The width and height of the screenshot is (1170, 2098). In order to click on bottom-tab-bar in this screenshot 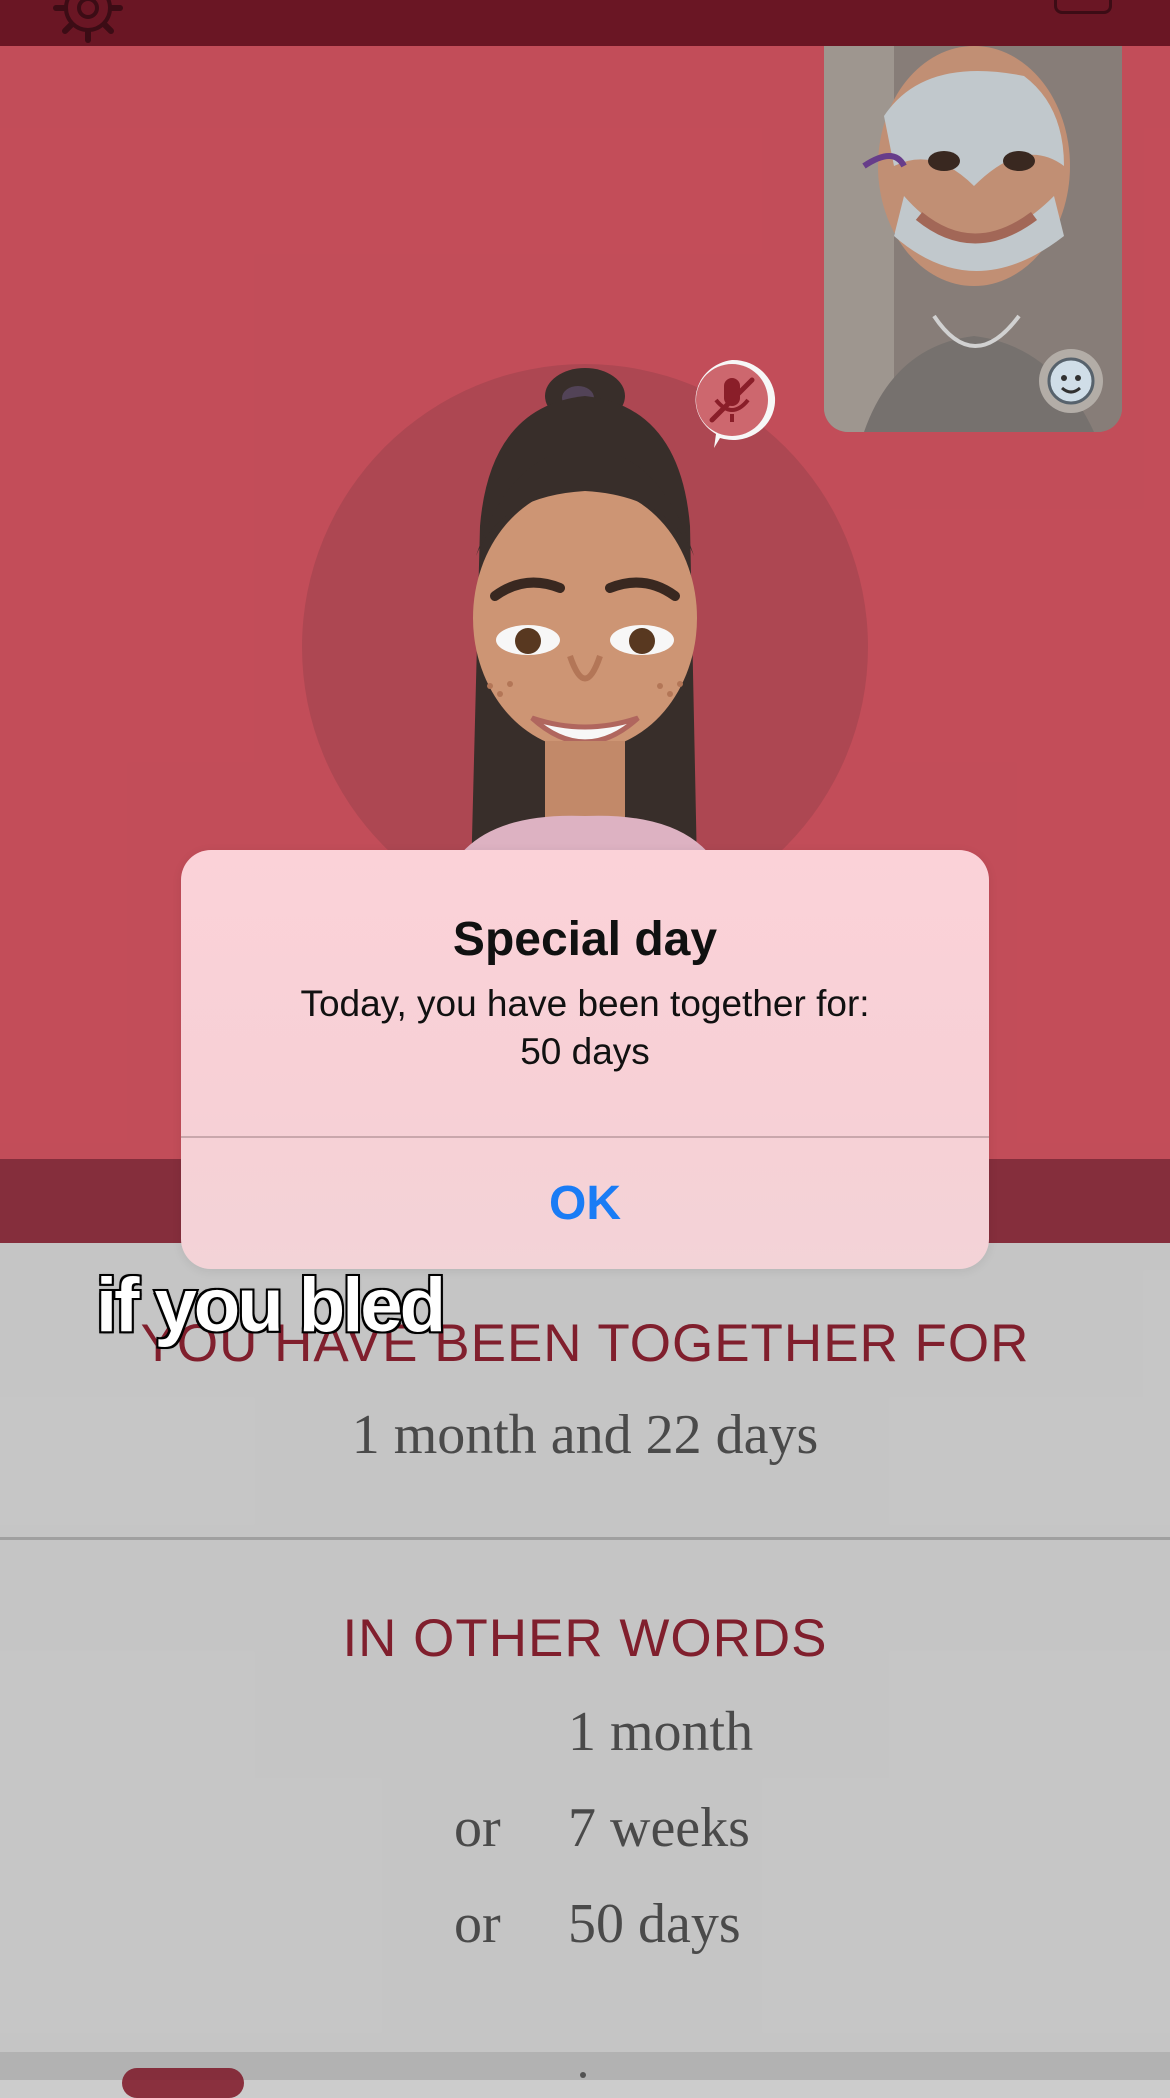, I will do `click(585, 2075)`.